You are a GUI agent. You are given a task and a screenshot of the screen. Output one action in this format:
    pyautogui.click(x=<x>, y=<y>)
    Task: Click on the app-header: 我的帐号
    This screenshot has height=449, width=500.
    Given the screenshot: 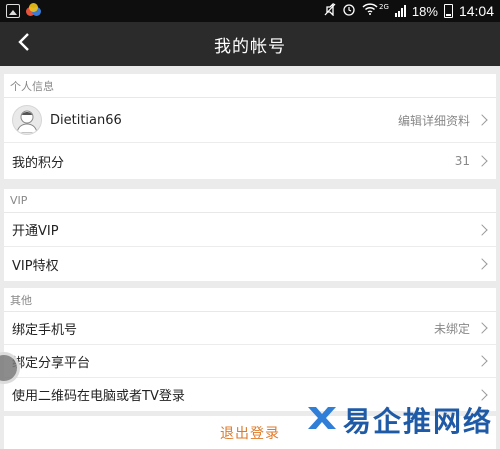 What is the action you would take?
    pyautogui.click(x=250, y=44)
    